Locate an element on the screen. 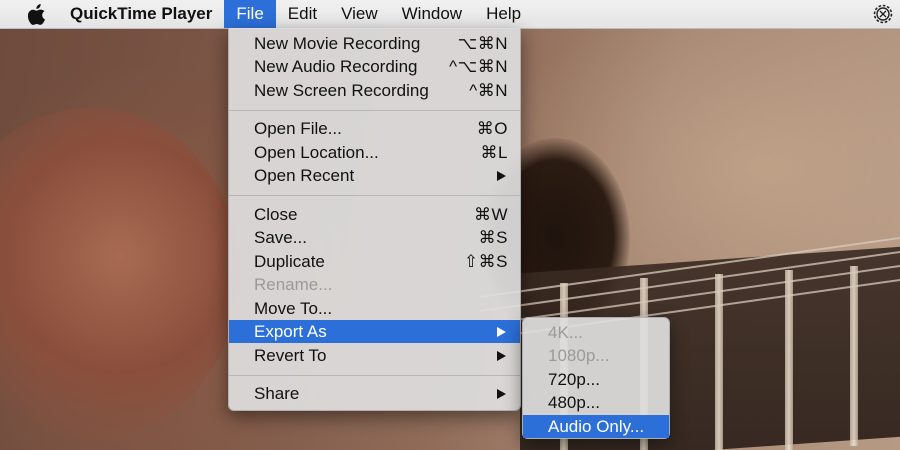 The image size is (900, 450). menu-item-label: Close is located at coordinates (276, 214).